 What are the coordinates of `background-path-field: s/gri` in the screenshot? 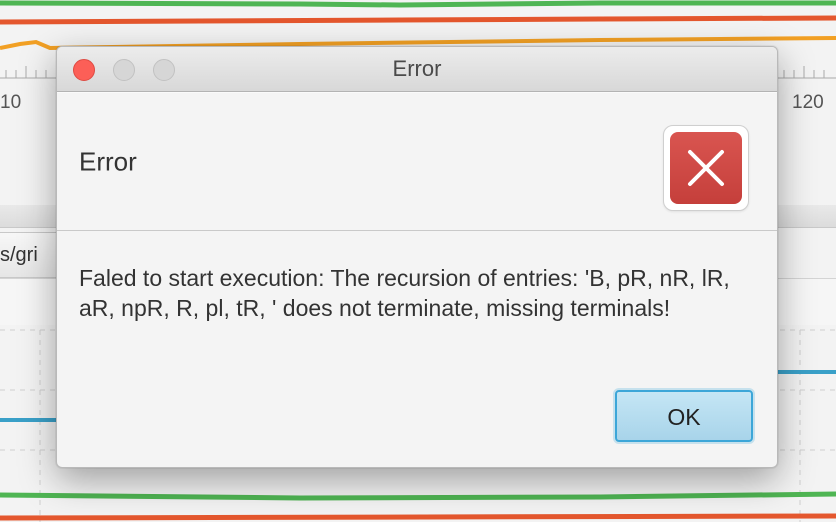 It's located at (30, 255).